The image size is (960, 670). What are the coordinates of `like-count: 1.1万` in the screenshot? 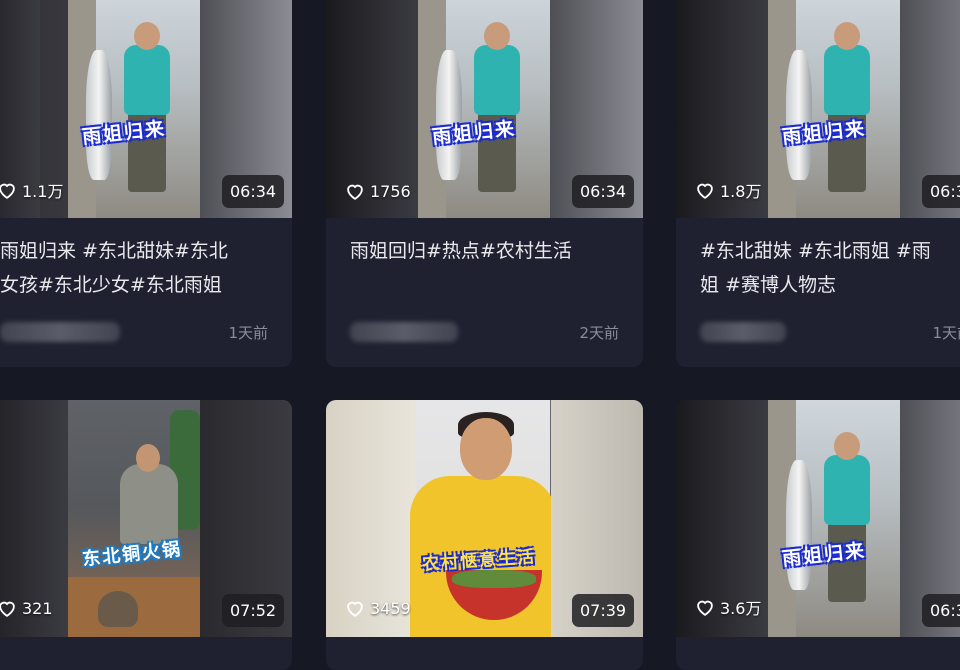 It's located at (31, 190).